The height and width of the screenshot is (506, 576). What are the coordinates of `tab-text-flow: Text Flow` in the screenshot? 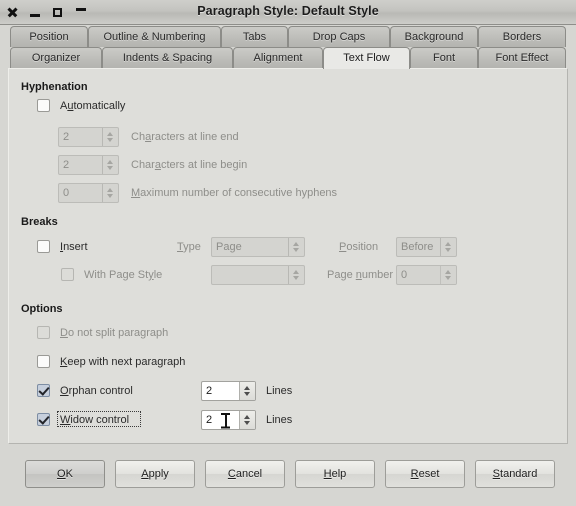 It's located at (366, 58).